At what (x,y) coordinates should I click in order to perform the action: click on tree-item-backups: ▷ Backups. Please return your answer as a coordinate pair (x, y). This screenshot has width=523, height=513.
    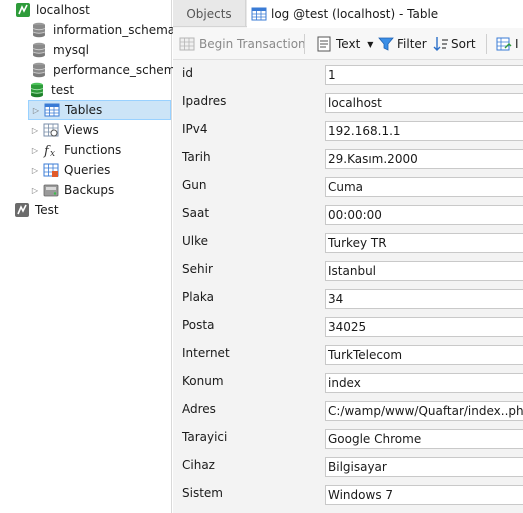
    Looking at the image, I should click on (72, 190).